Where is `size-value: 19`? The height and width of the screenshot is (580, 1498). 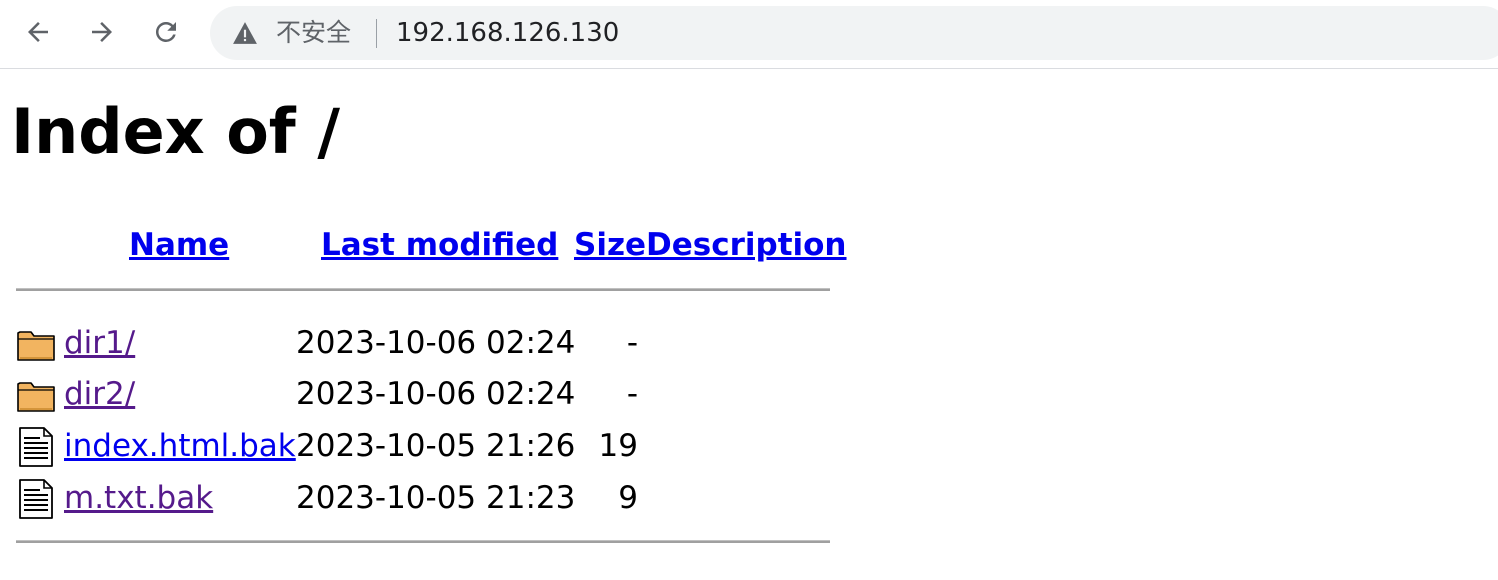 size-value: 19 is located at coordinates (618, 446).